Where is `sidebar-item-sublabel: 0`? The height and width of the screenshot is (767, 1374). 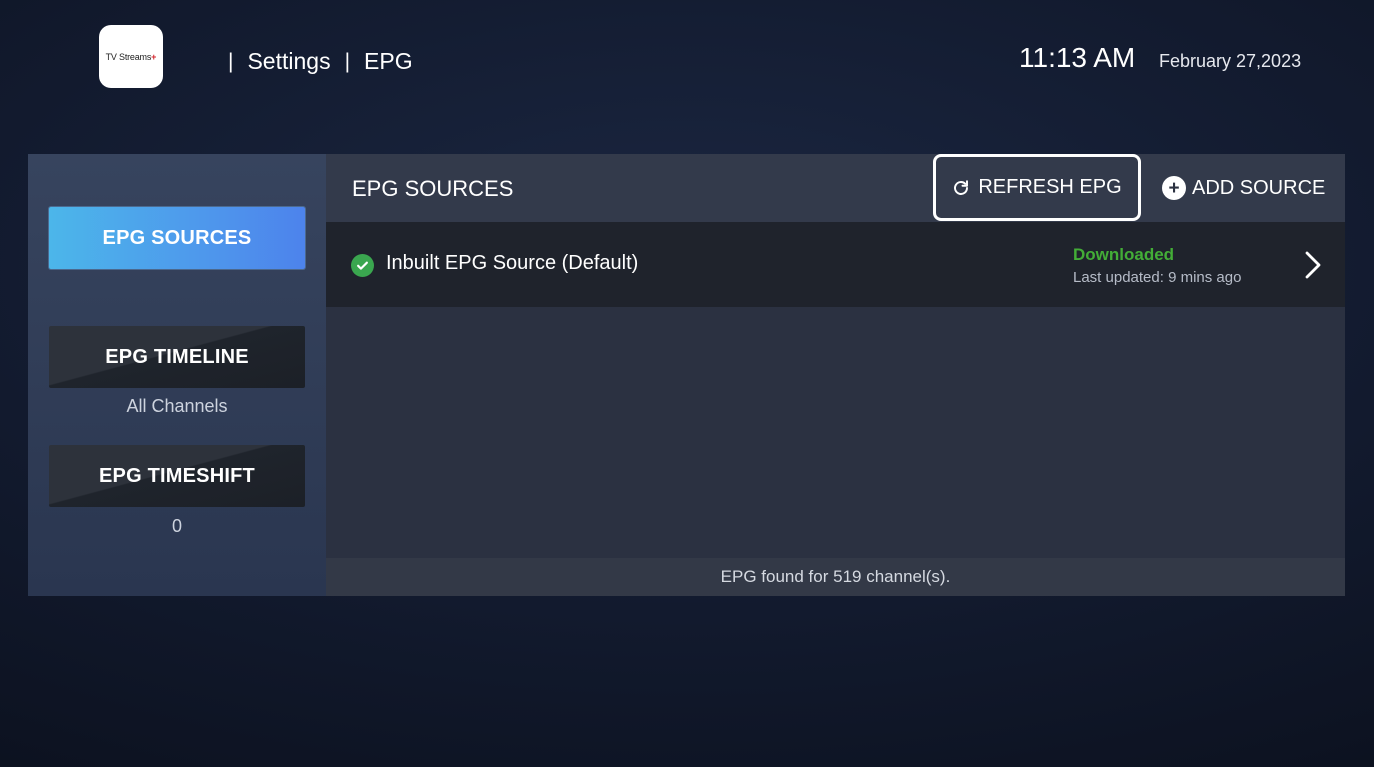
sidebar-item-sublabel: 0 is located at coordinates (176, 526).